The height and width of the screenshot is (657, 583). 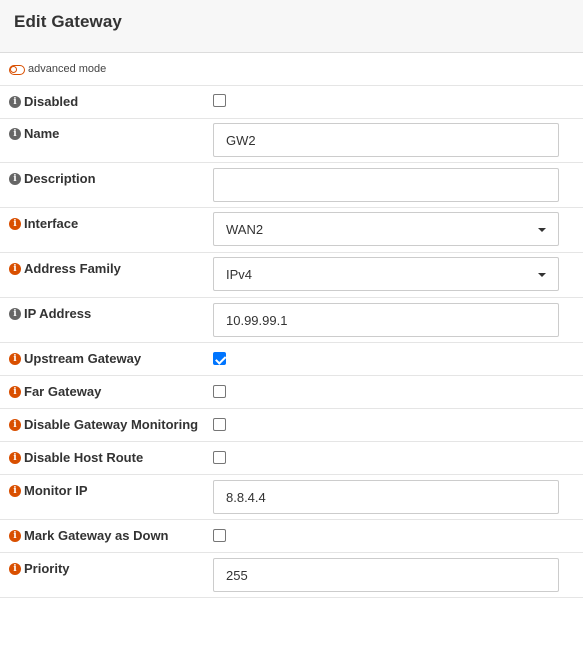 What do you see at coordinates (219, 391) in the screenshot?
I see `far-gateway-checkbox` at bounding box center [219, 391].